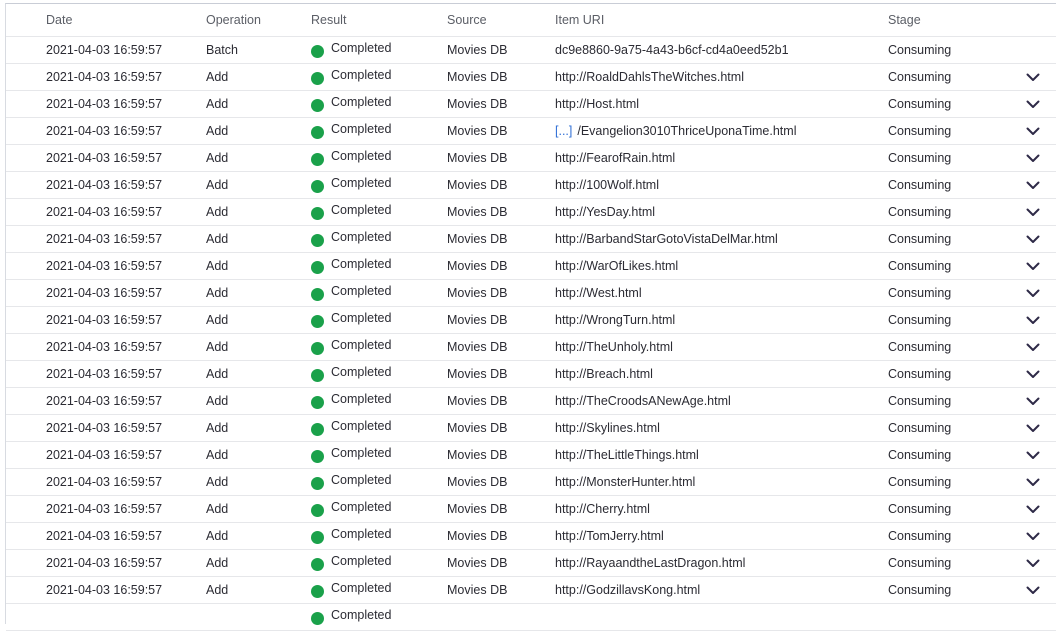 The width and height of the screenshot is (1056, 631). Describe the element at coordinates (672, 50) in the screenshot. I see `item-uri-text: dc9e8860-9a75-4a43-b6cf-cd4a0eed52b1` at that location.